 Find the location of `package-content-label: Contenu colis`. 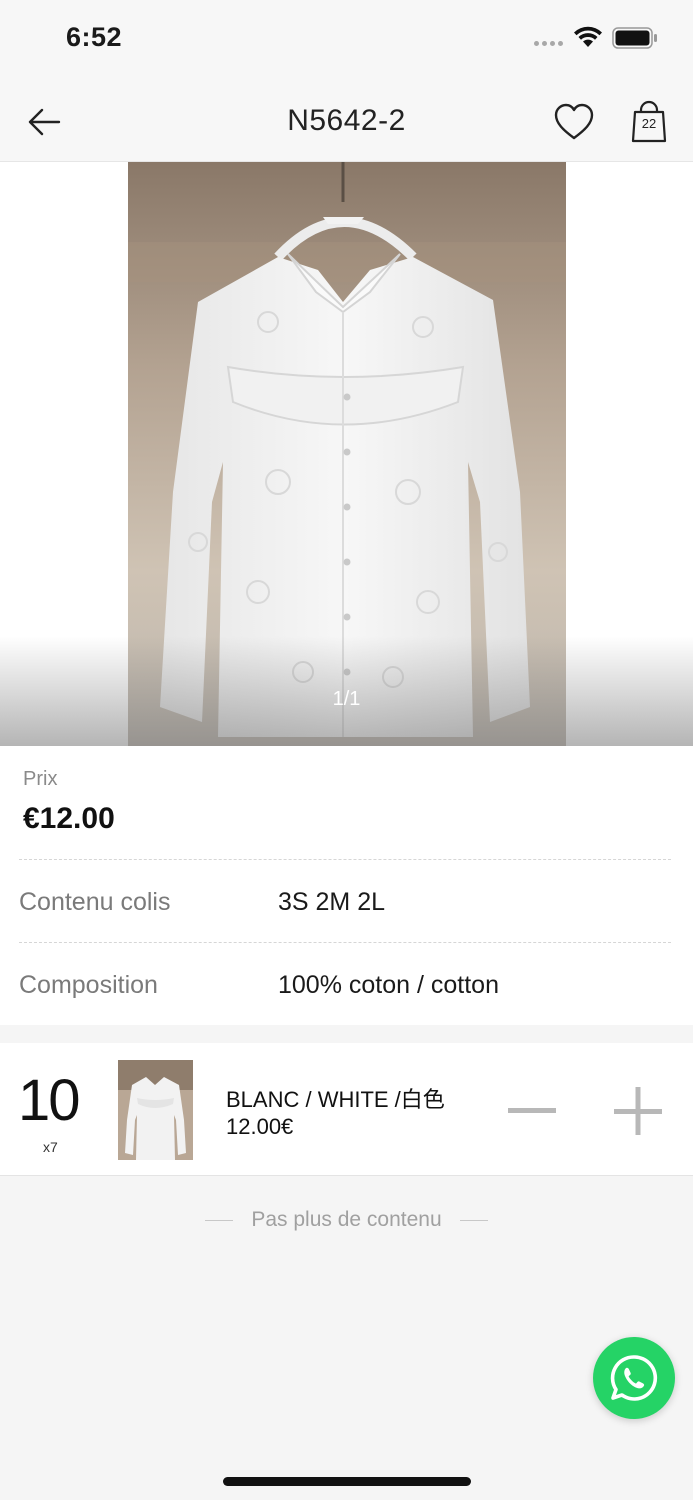

package-content-label: Contenu colis is located at coordinates (95, 902).